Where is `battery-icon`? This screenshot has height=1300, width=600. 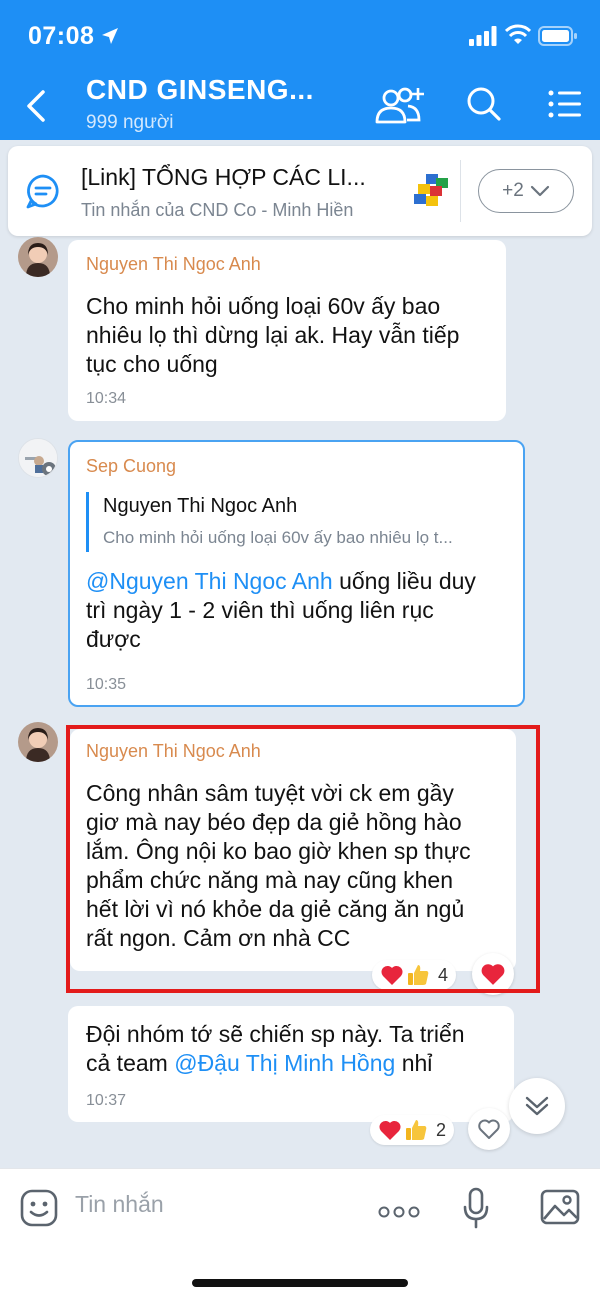 battery-icon is located at coordinates (558, 38).